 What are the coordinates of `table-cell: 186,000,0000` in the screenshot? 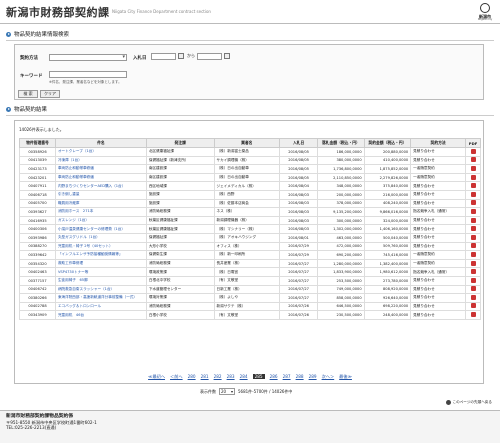 It's located at (341, 152).